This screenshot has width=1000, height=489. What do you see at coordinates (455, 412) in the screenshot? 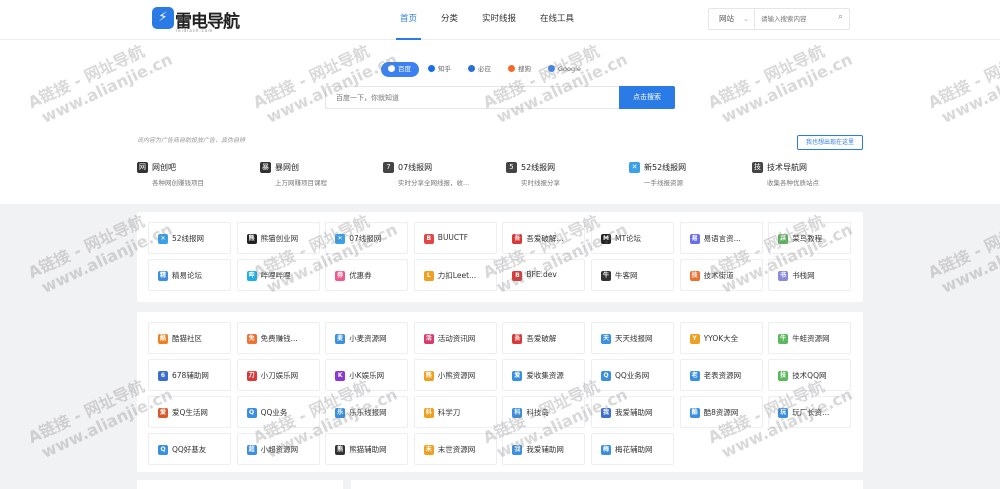
I see `site-tile: 科科学刀` at bounding box center [455, 412].